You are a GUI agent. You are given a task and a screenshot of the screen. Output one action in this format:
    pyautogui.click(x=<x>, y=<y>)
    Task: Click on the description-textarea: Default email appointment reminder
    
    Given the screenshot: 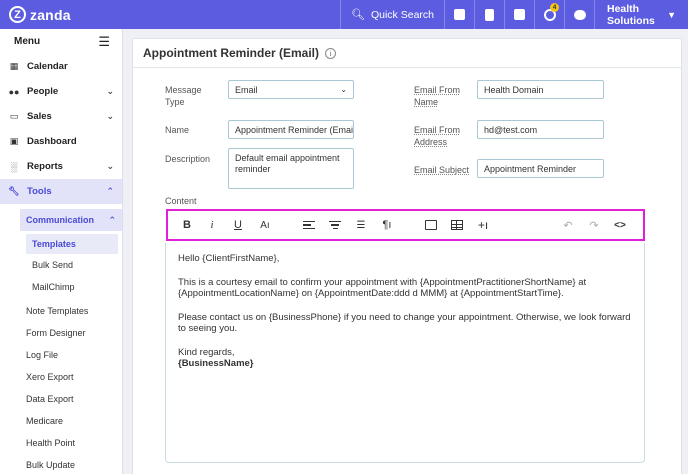 What is the action you would take?
    pyautogui.click(x=291, y=168)
    